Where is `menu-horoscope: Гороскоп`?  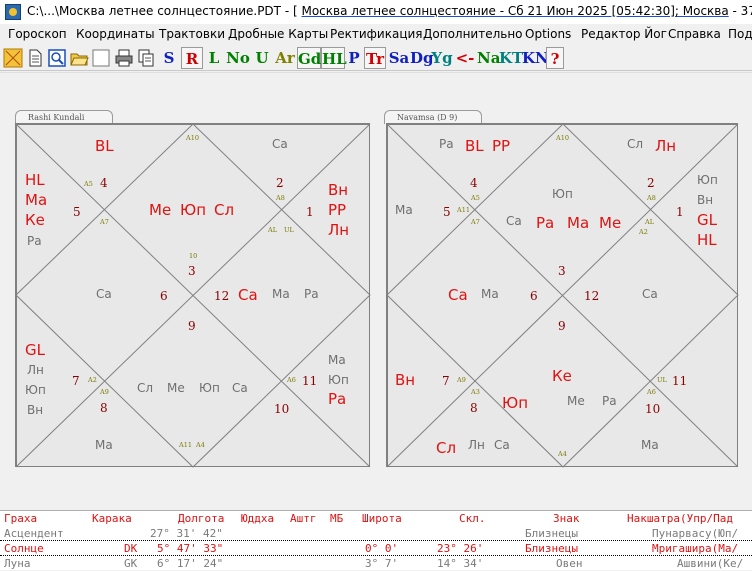 menu-horoscope: Гороскоп is located at coordinates (37, 34).